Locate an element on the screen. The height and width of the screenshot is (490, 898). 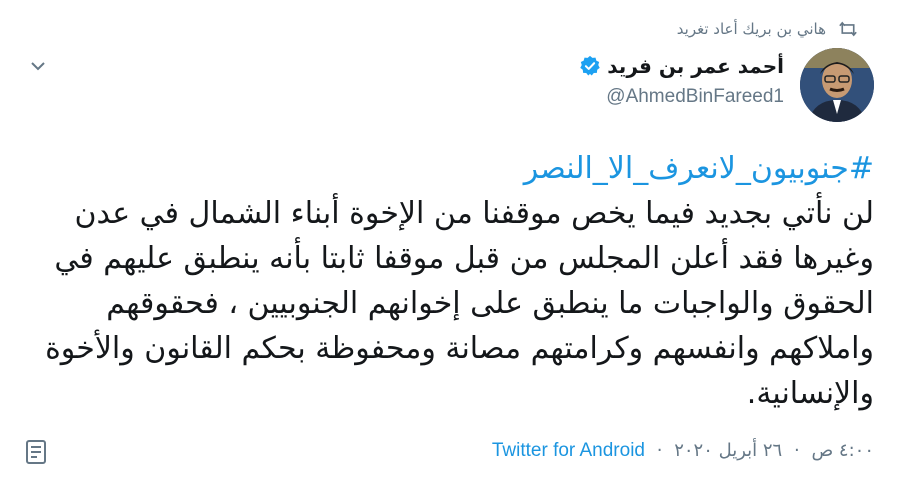
avatar is located at coordinates (837, 85).